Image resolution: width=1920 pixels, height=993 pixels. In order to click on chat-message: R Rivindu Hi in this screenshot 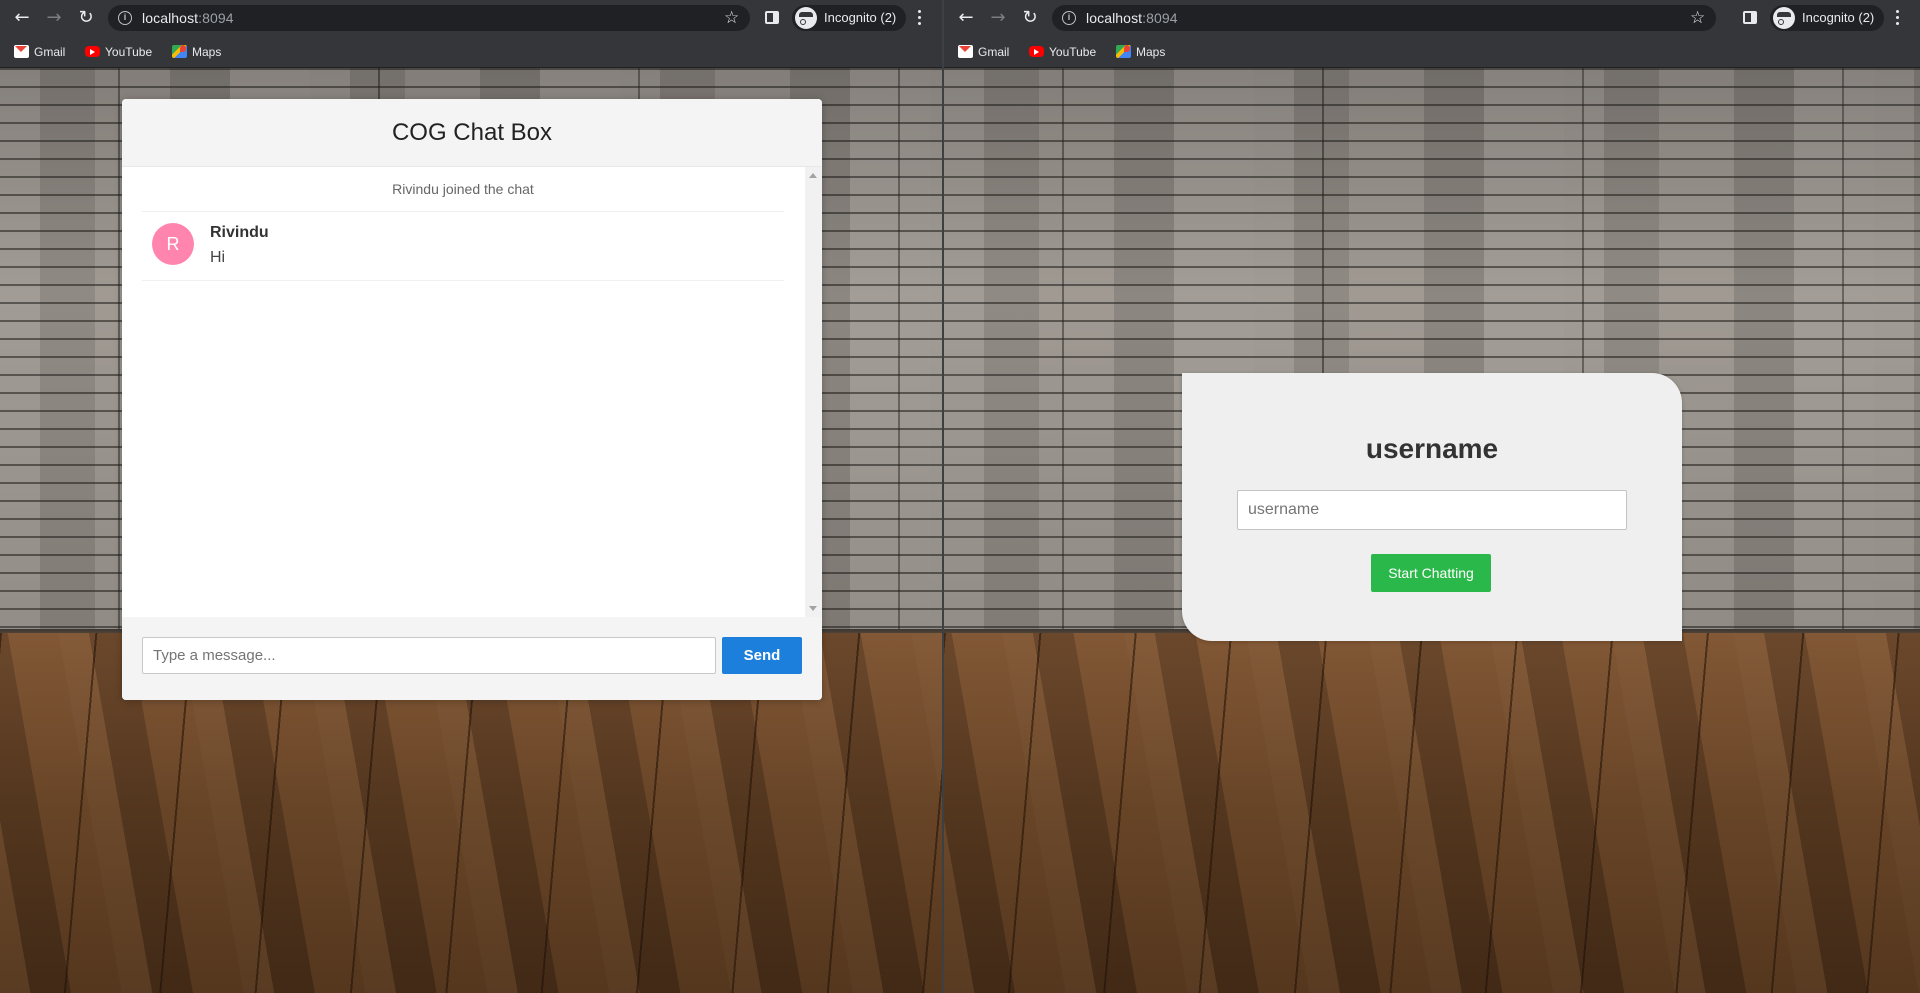, I will do `click(463, 246)`.